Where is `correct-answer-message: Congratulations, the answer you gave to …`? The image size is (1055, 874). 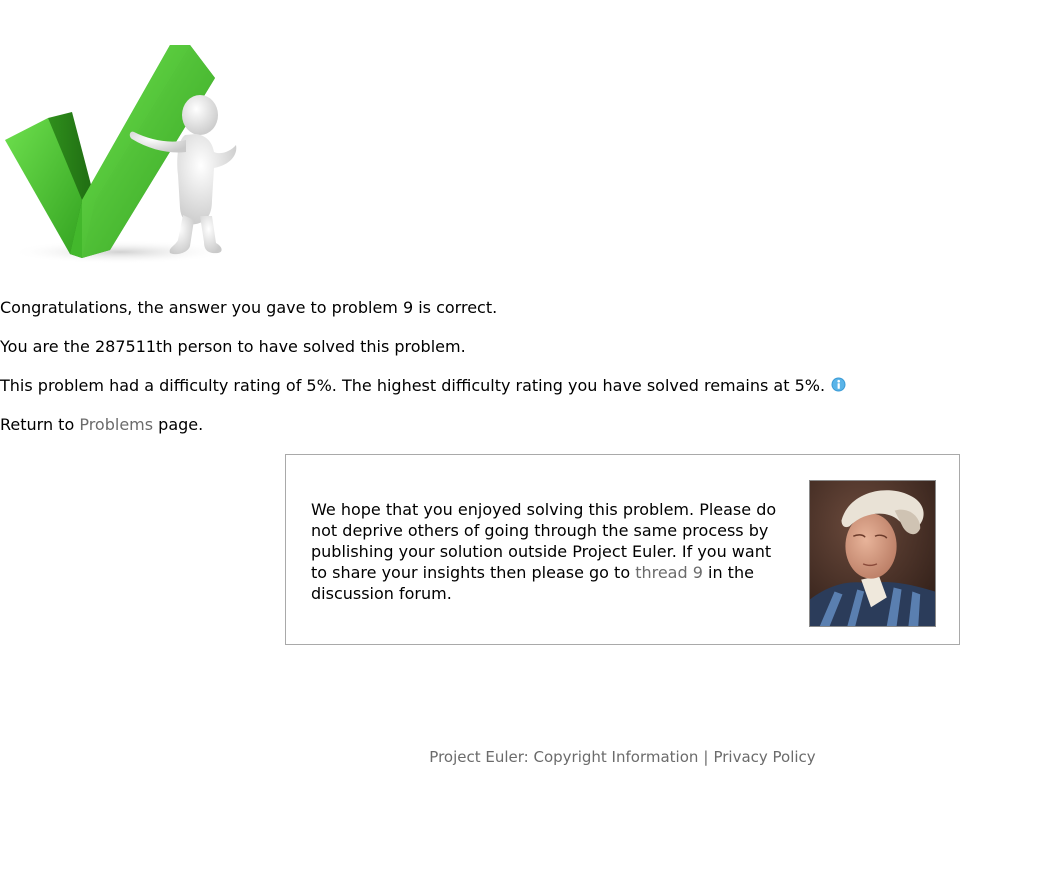
correct-answer-message: Congratulations, the answer you gave to … is located at coordinates (249, 307).